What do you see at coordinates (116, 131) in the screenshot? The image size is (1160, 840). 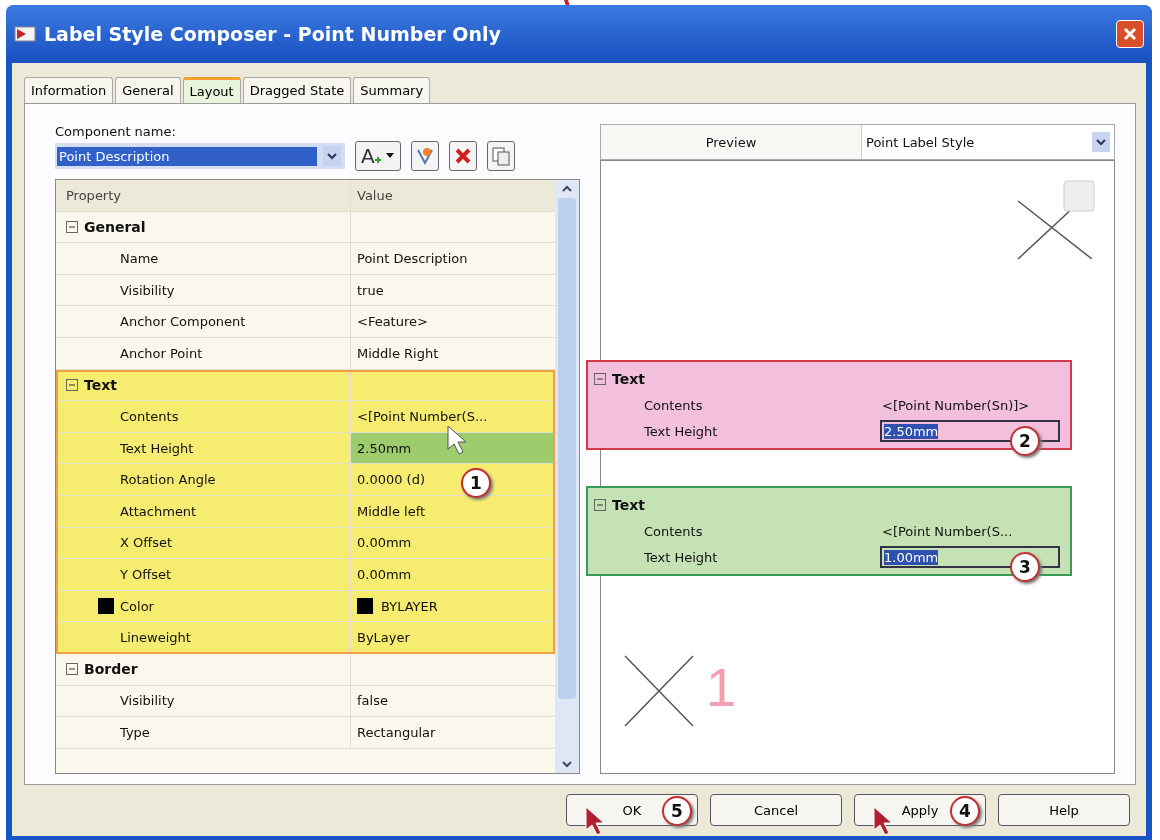 I see `component-name-label: Component name:` at bounding box center [116, 131].